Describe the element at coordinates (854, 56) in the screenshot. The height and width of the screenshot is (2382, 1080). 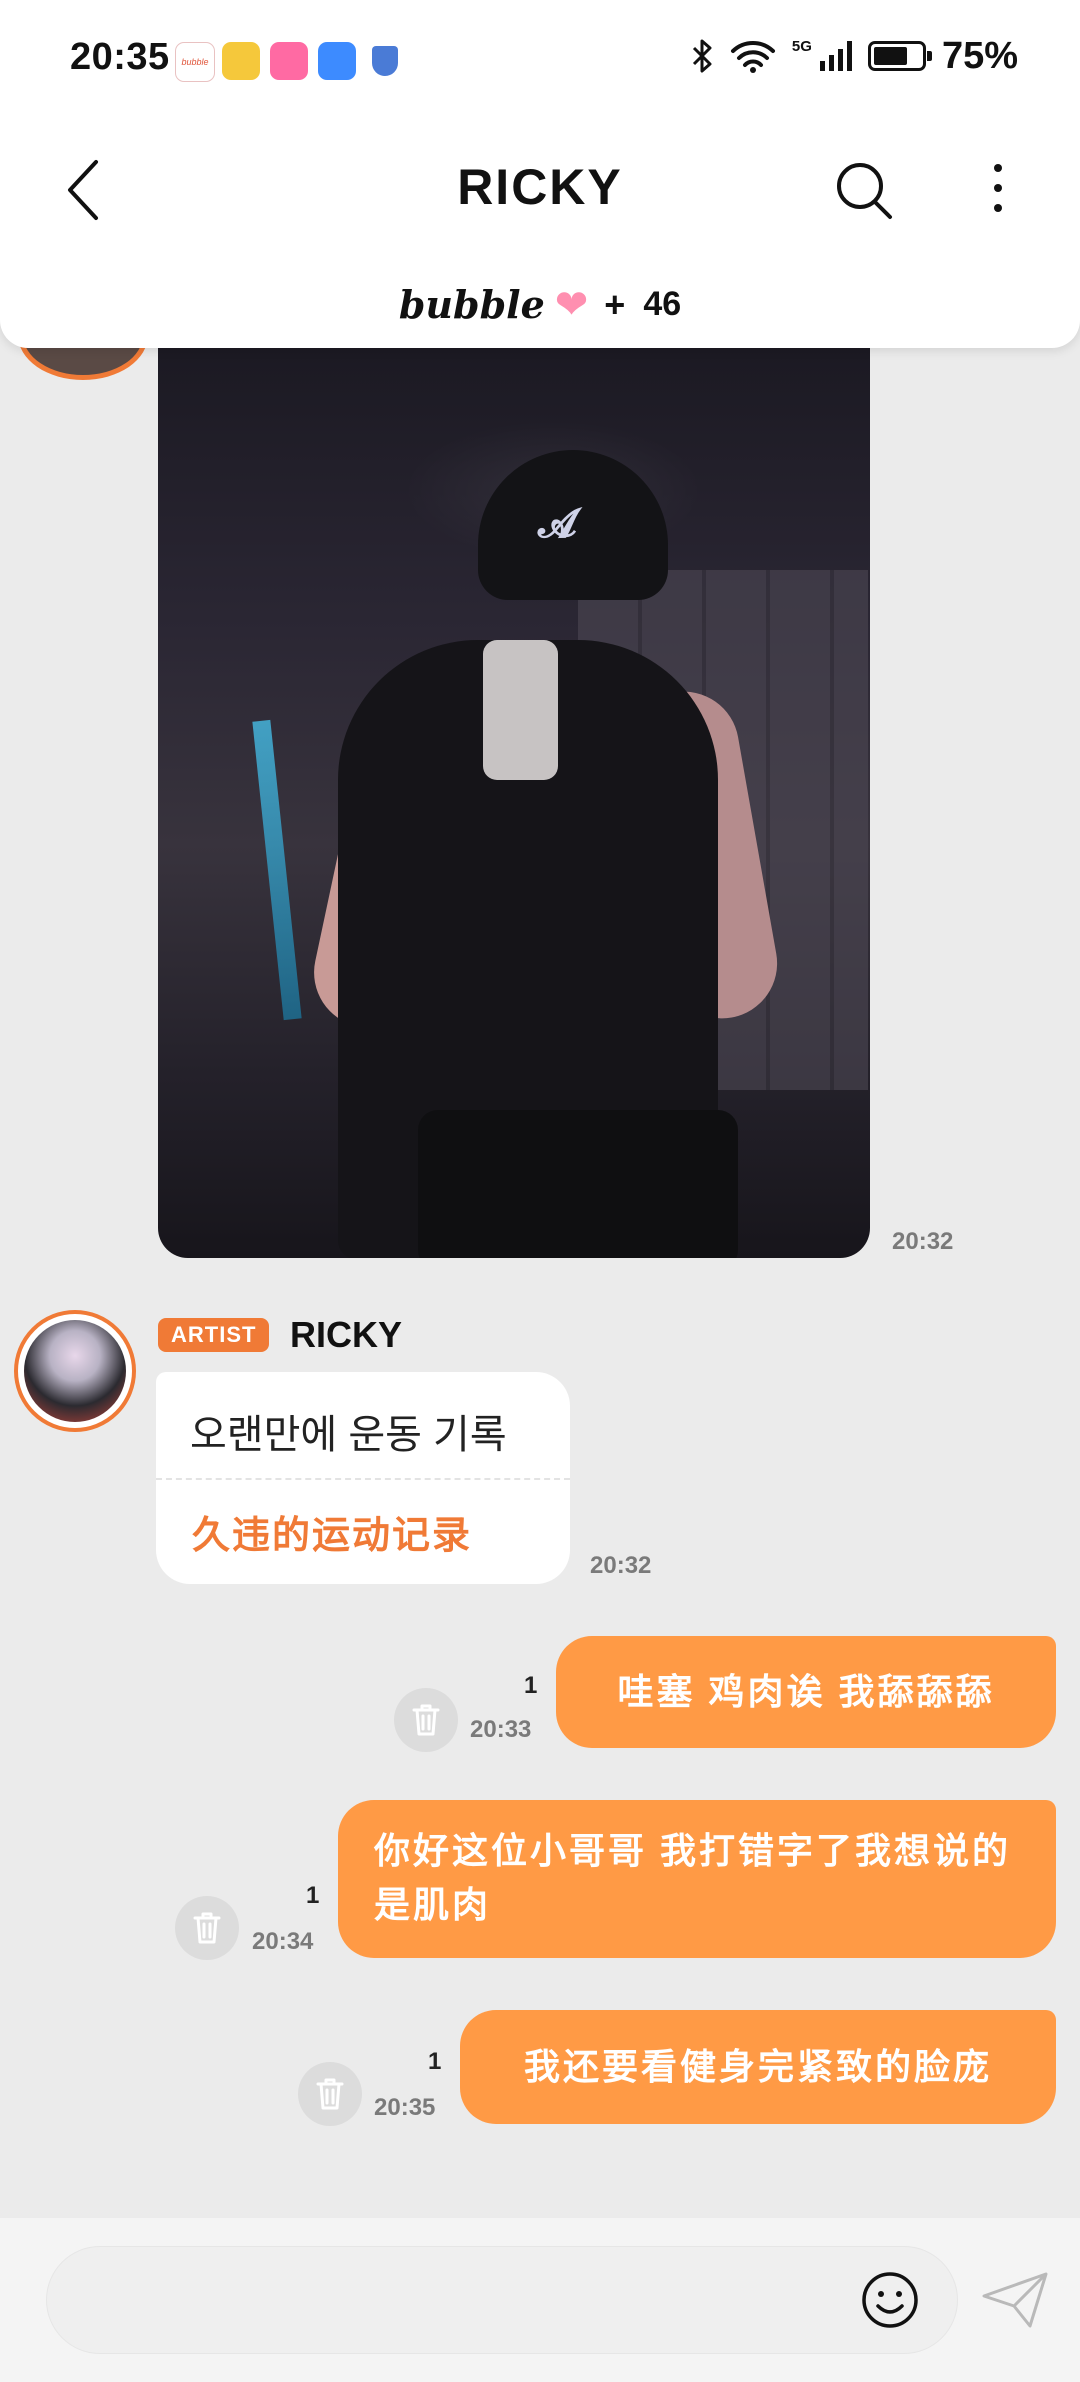
I see `status-indicators: 5G 75%` at that location.